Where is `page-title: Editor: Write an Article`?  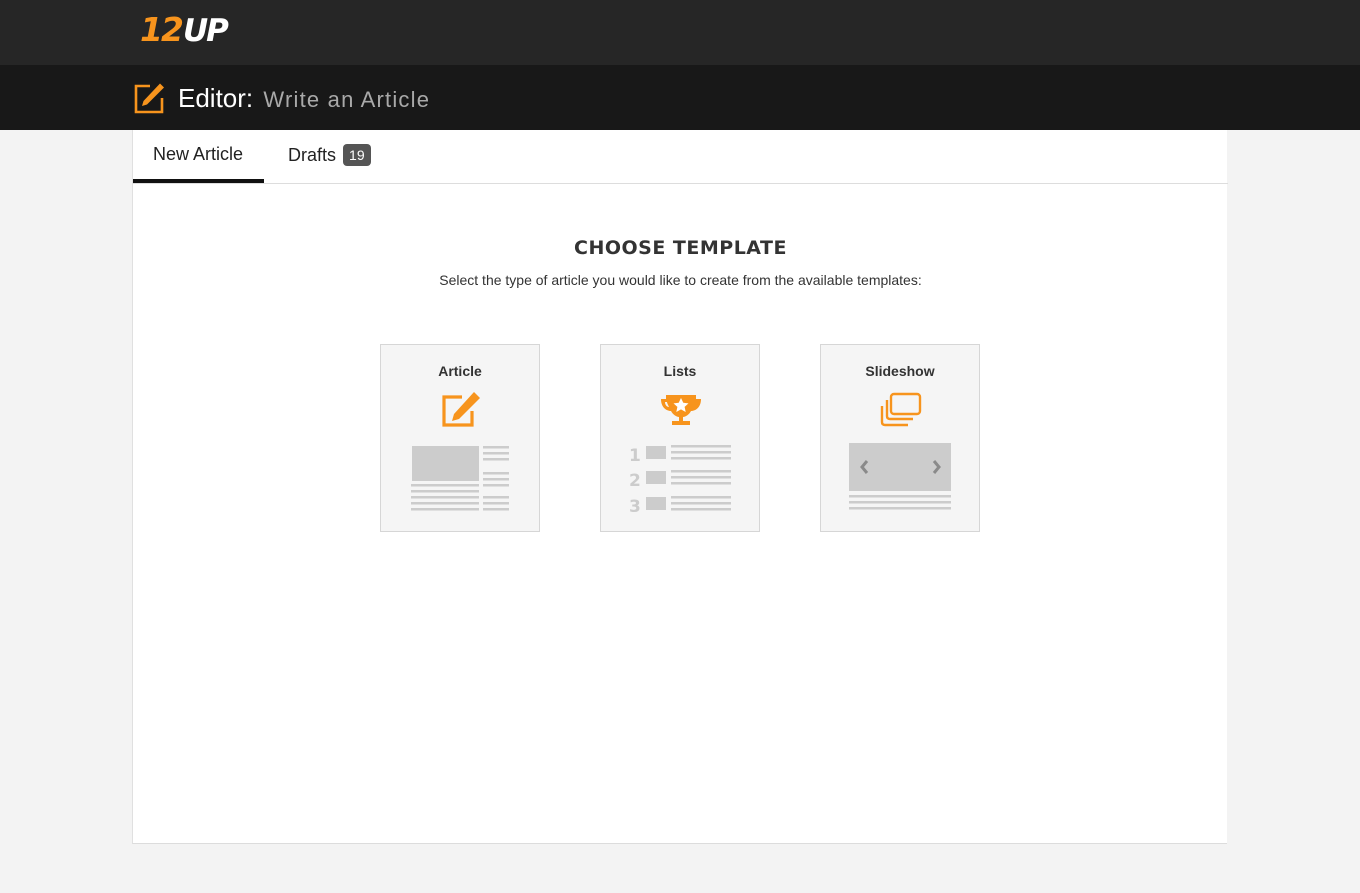 page-title: Editor: Write an Article is located at coordinates (304, 98).